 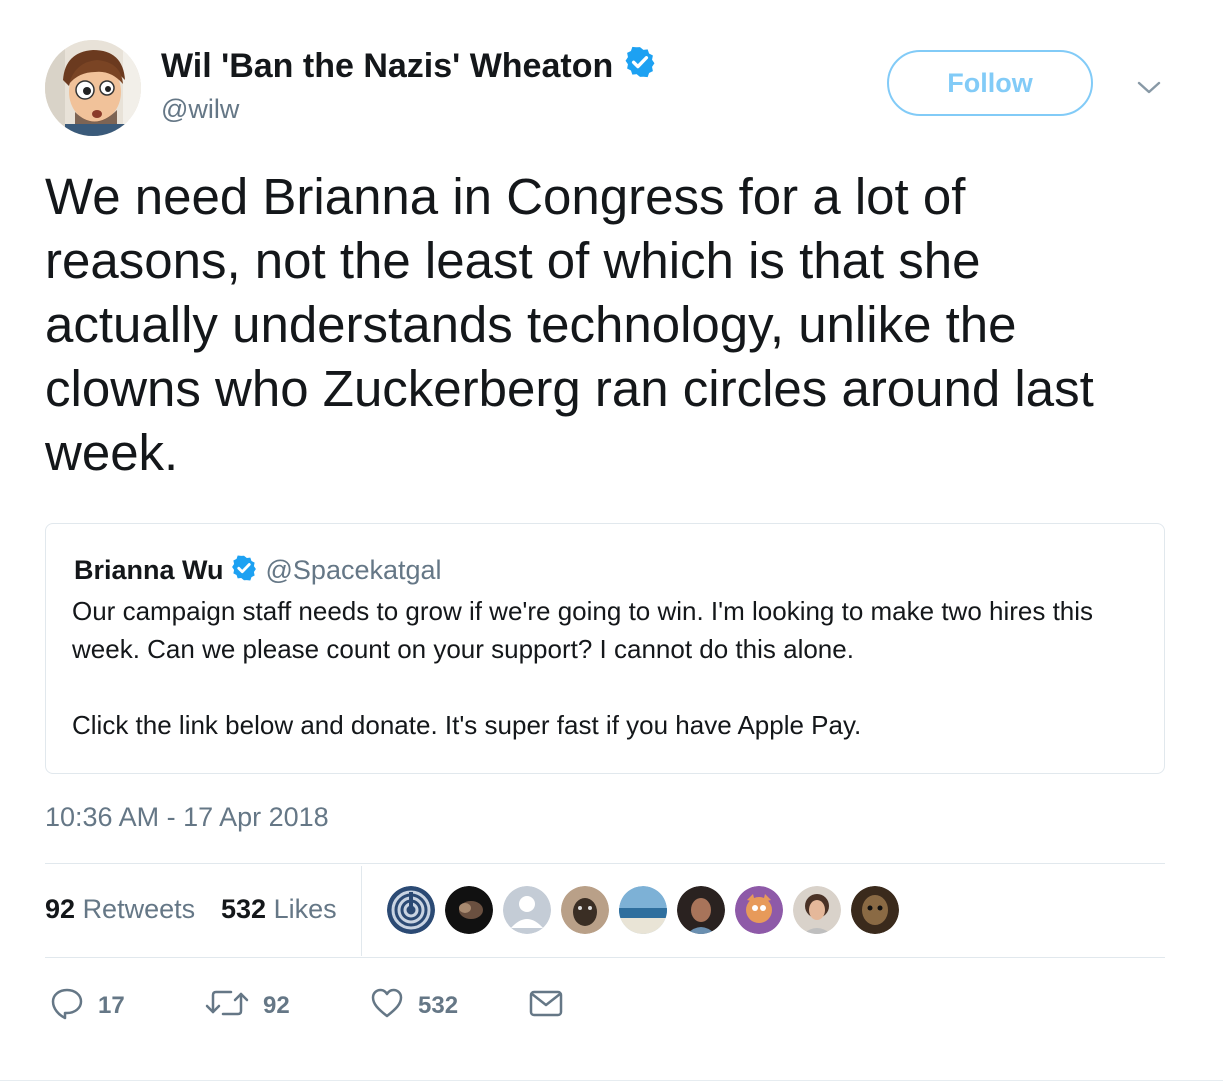 I want to click on like-count: 532, so click(x=438, y=1005).